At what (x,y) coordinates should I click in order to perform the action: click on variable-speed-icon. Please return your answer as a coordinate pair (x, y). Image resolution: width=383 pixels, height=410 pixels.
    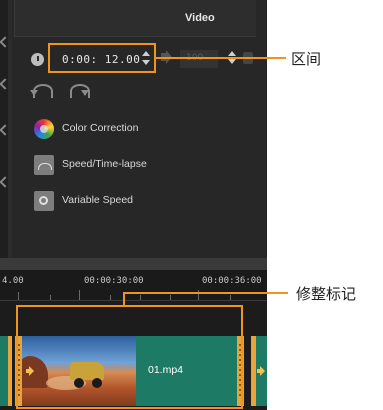
    Looking at the image, I should click on (44, 201).